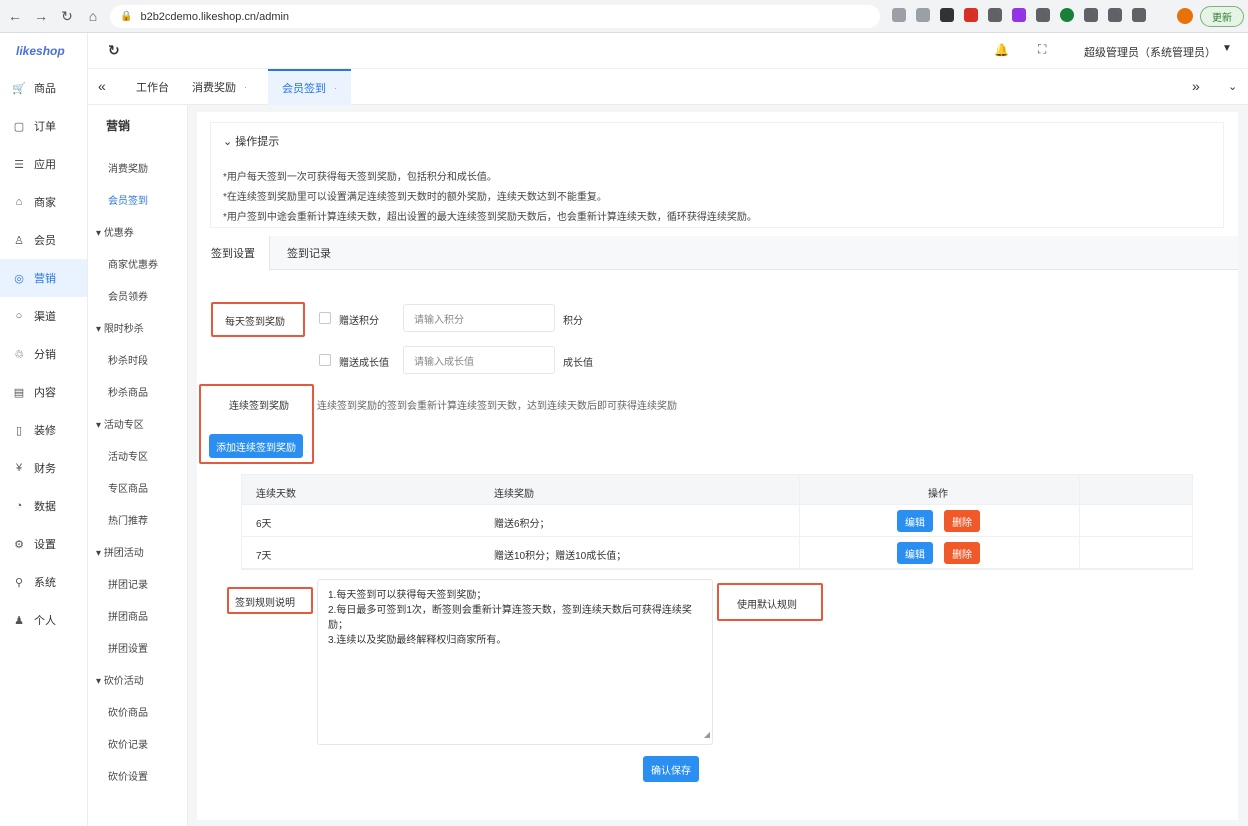 This screenshot has width=1248, height=826. I want to click on tips-title: ⌄ 操作提示, so click(251, 141).